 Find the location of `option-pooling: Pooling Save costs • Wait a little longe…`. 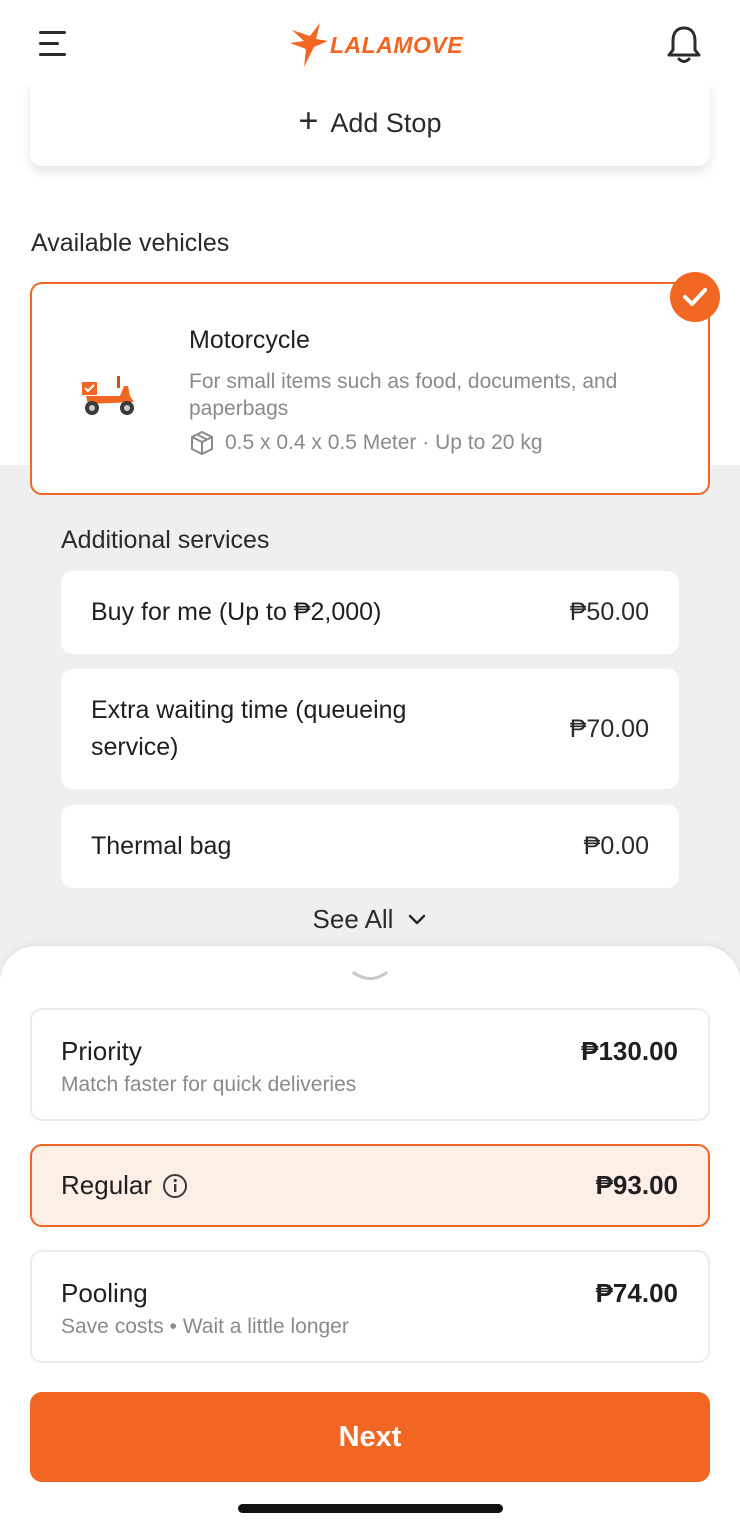

option-pooling: Pooling Save costs • Wait a little longe… is located at coordinates (370, 1306).